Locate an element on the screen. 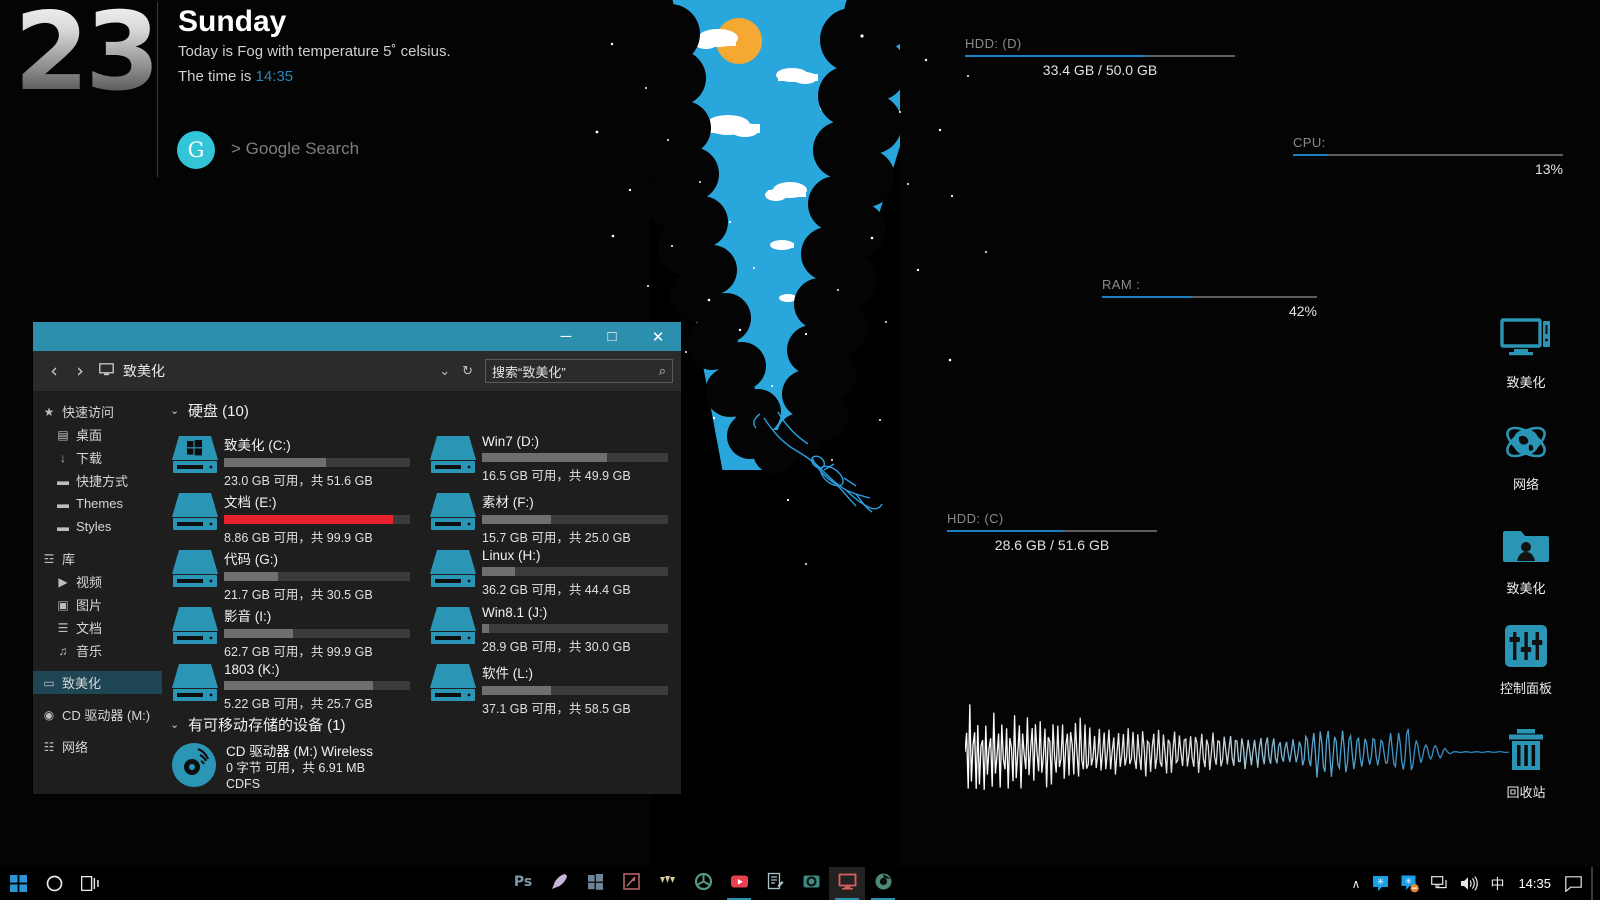 This screenshot has width=1600, height=900. taskbar-clock: 14:35 is located at coordinates (1534, 883).